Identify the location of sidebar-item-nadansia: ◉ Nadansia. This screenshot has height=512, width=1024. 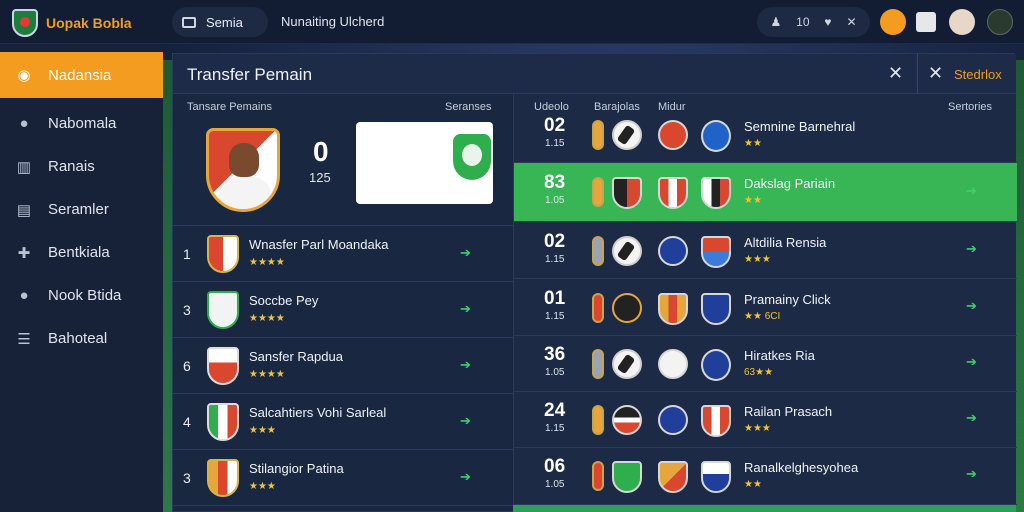
(81, 75).